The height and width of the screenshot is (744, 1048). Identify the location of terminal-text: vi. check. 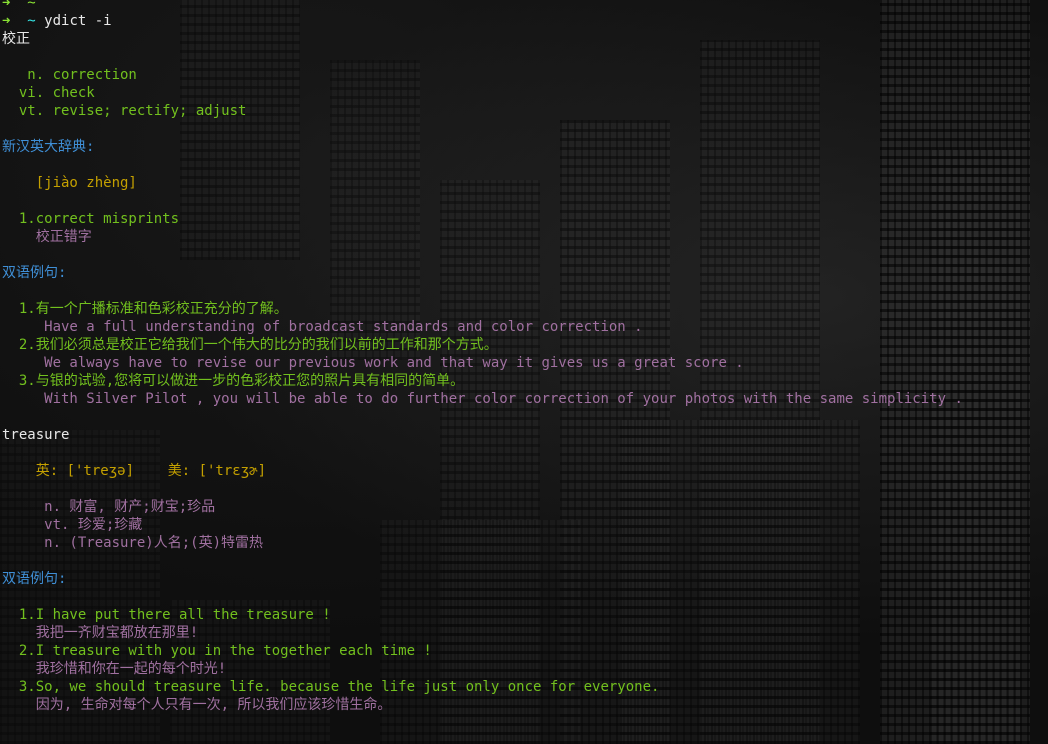
(48, 93).